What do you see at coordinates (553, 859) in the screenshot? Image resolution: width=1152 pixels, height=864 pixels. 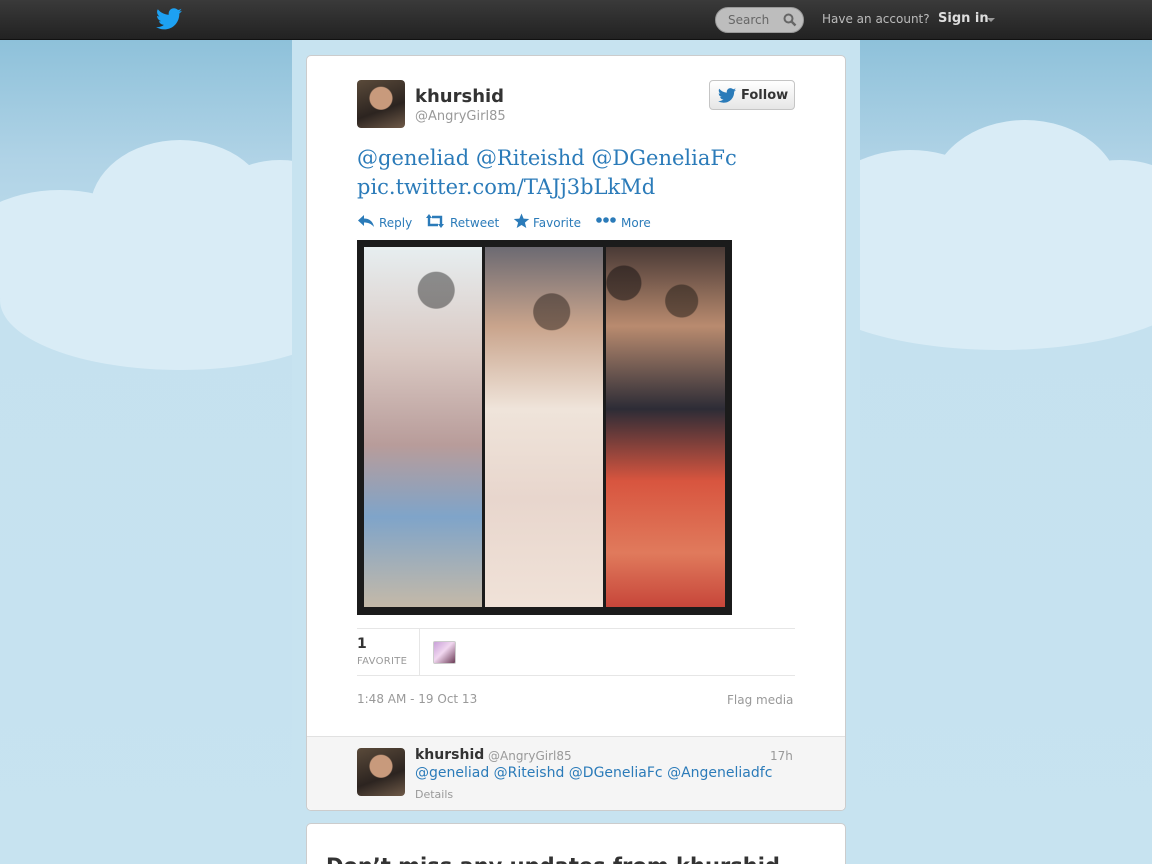 I see `signup-title: Don’t miss any updates from khurshid` at bounding box center [553, 859].